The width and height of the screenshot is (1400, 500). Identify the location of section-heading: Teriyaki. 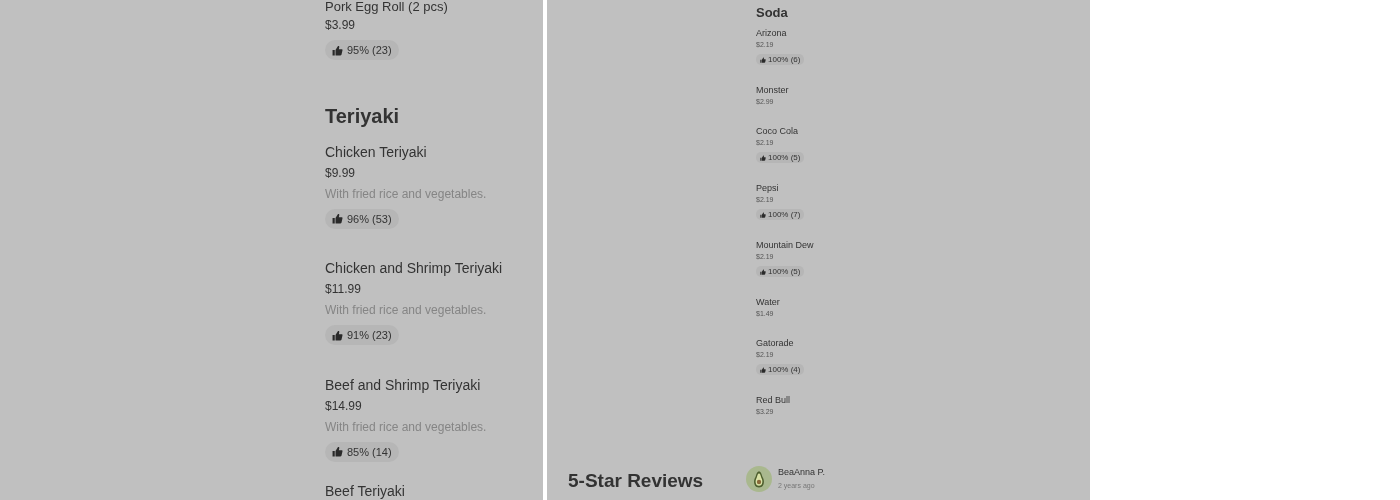
(363, 116).